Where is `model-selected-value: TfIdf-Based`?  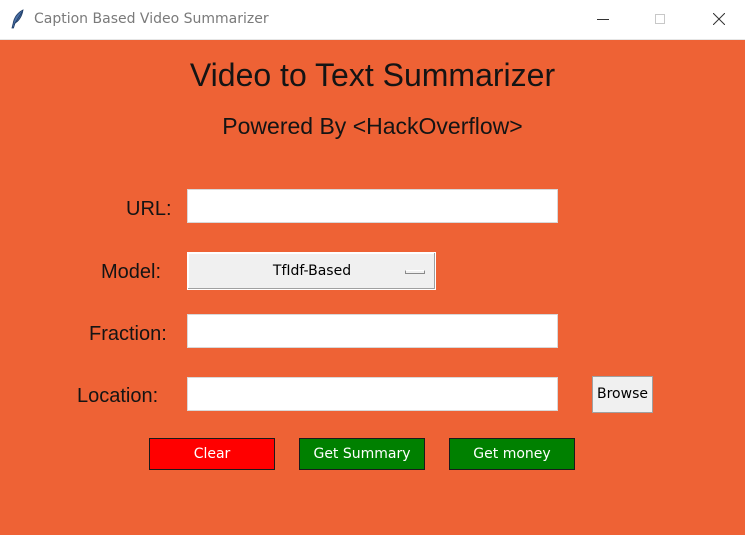
model-selected-value: TfIdf-Based is located at coordinates (312, 271).